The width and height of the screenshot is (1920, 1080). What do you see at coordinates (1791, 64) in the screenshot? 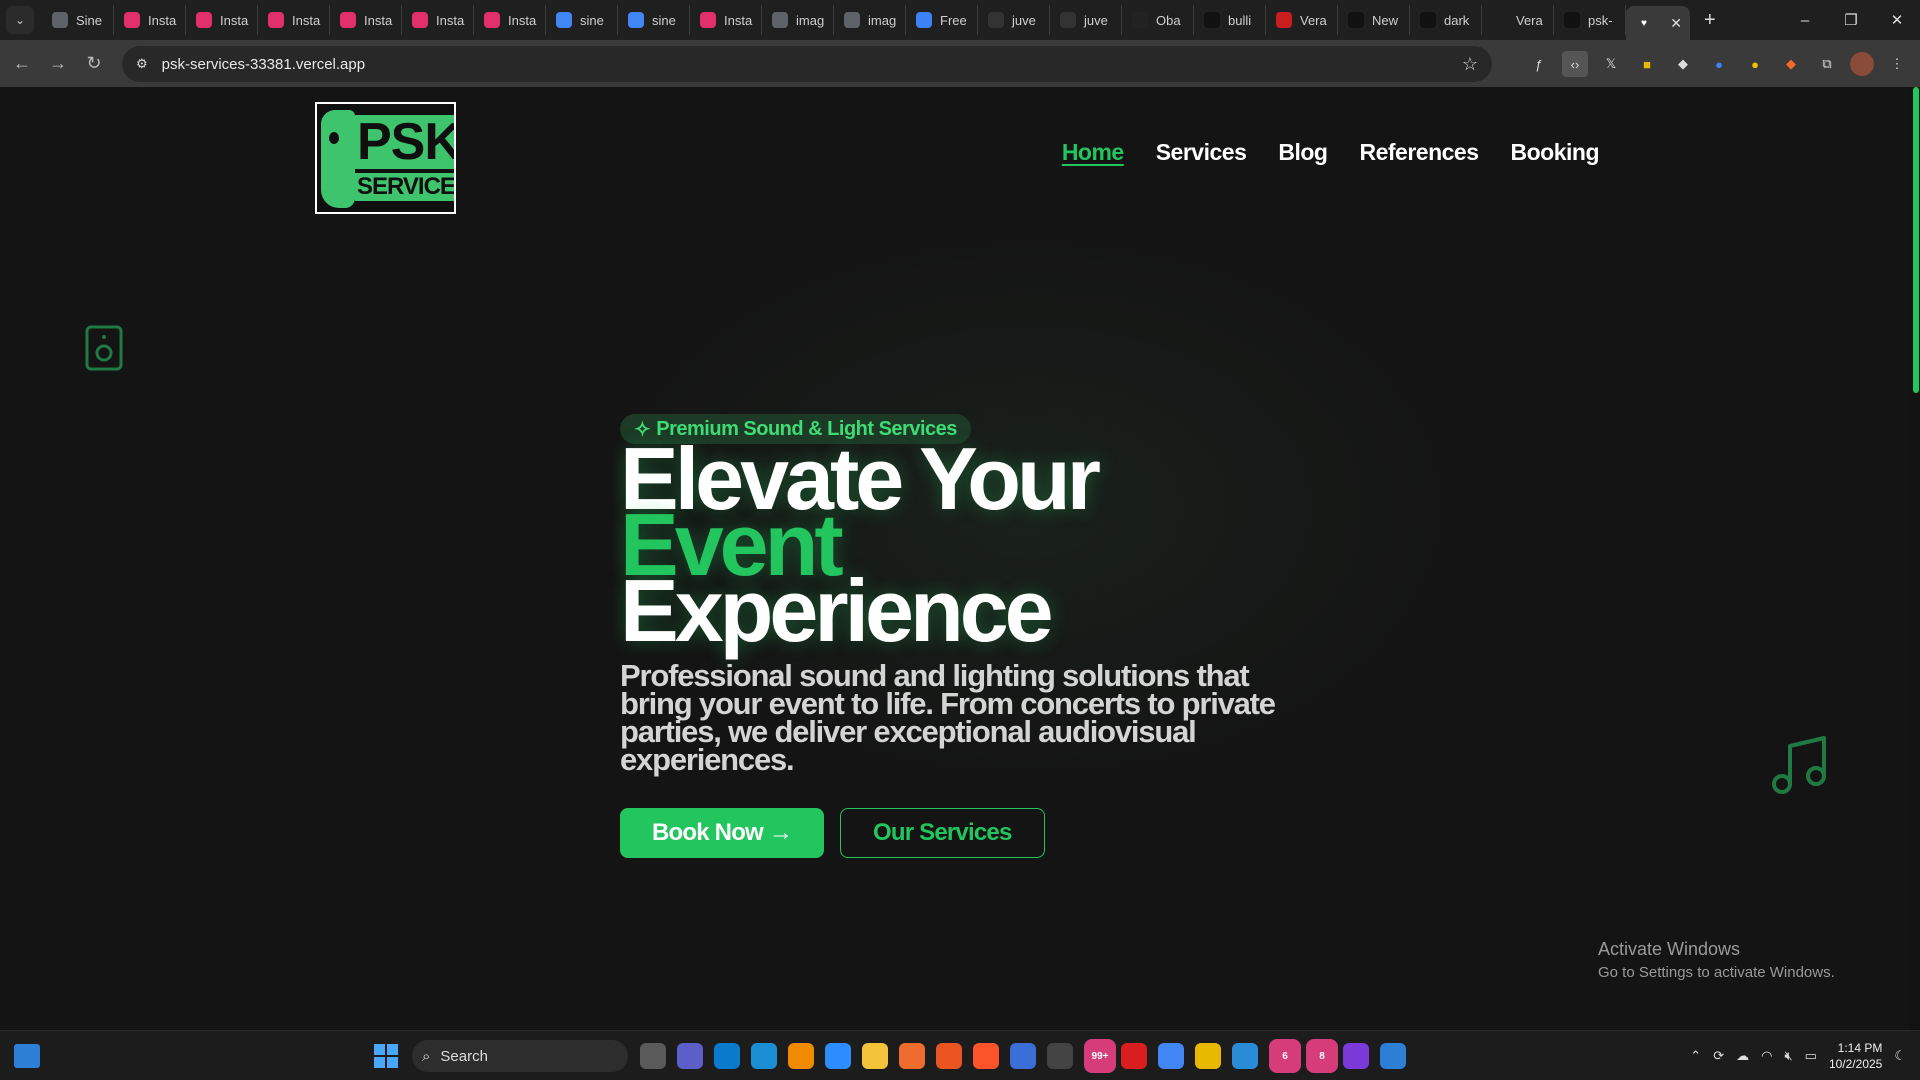
I see `fox-extension-icon: ◆` at bounding box center [1791, 64].